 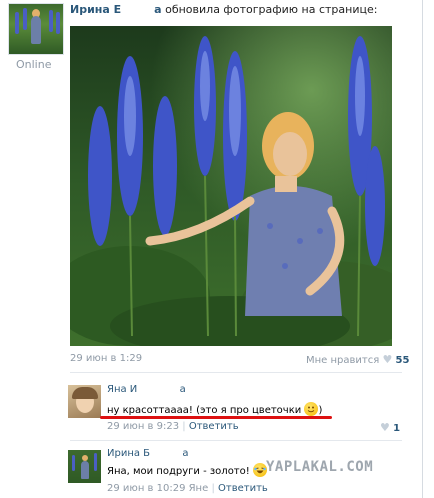 I want to click on comment-meta: 29 июн в 10:29 Яне | Ответить, so click(x=187, y=488).